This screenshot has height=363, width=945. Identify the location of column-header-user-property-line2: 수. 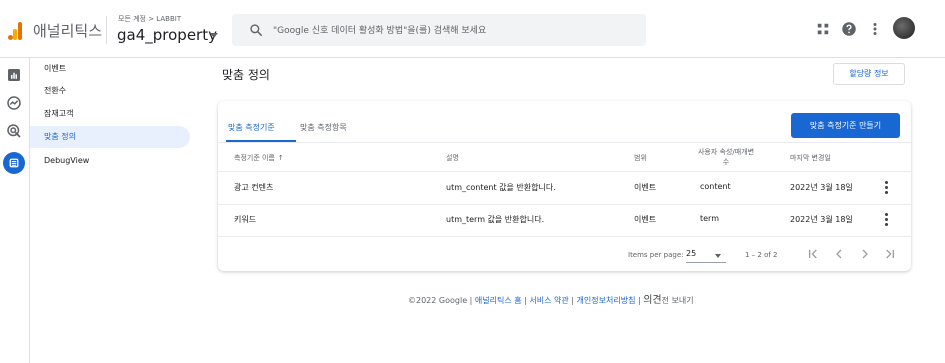
(726, 162).